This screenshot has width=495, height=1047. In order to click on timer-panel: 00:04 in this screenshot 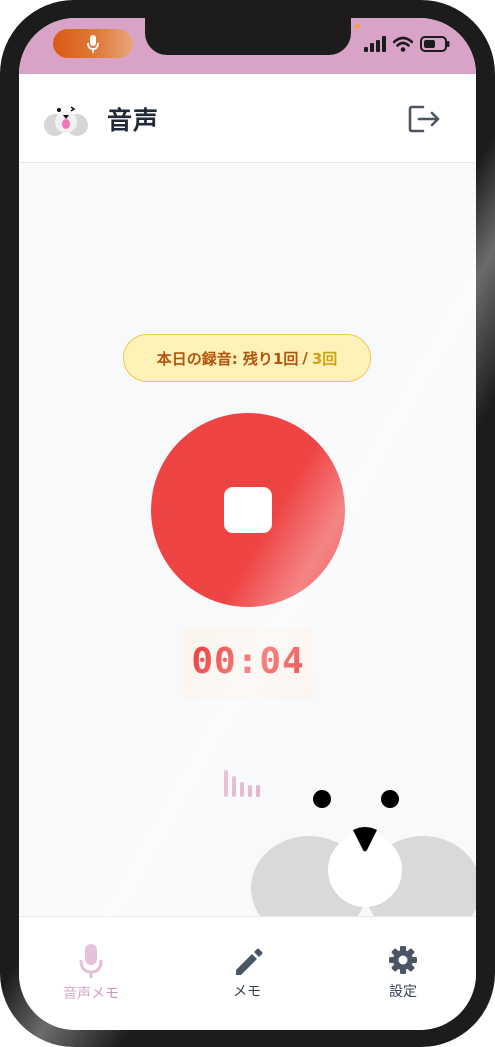, I will do `click(248, 663)`.